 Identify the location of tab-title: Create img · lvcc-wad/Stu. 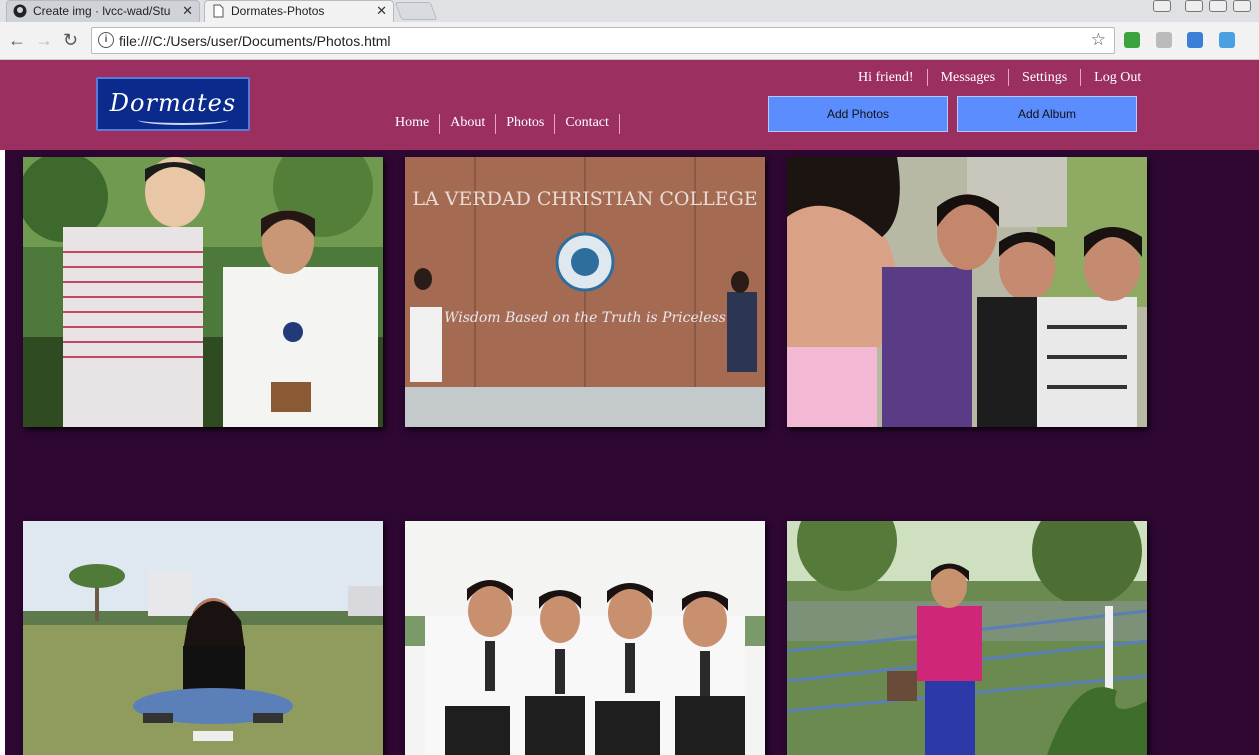
(102, 11).